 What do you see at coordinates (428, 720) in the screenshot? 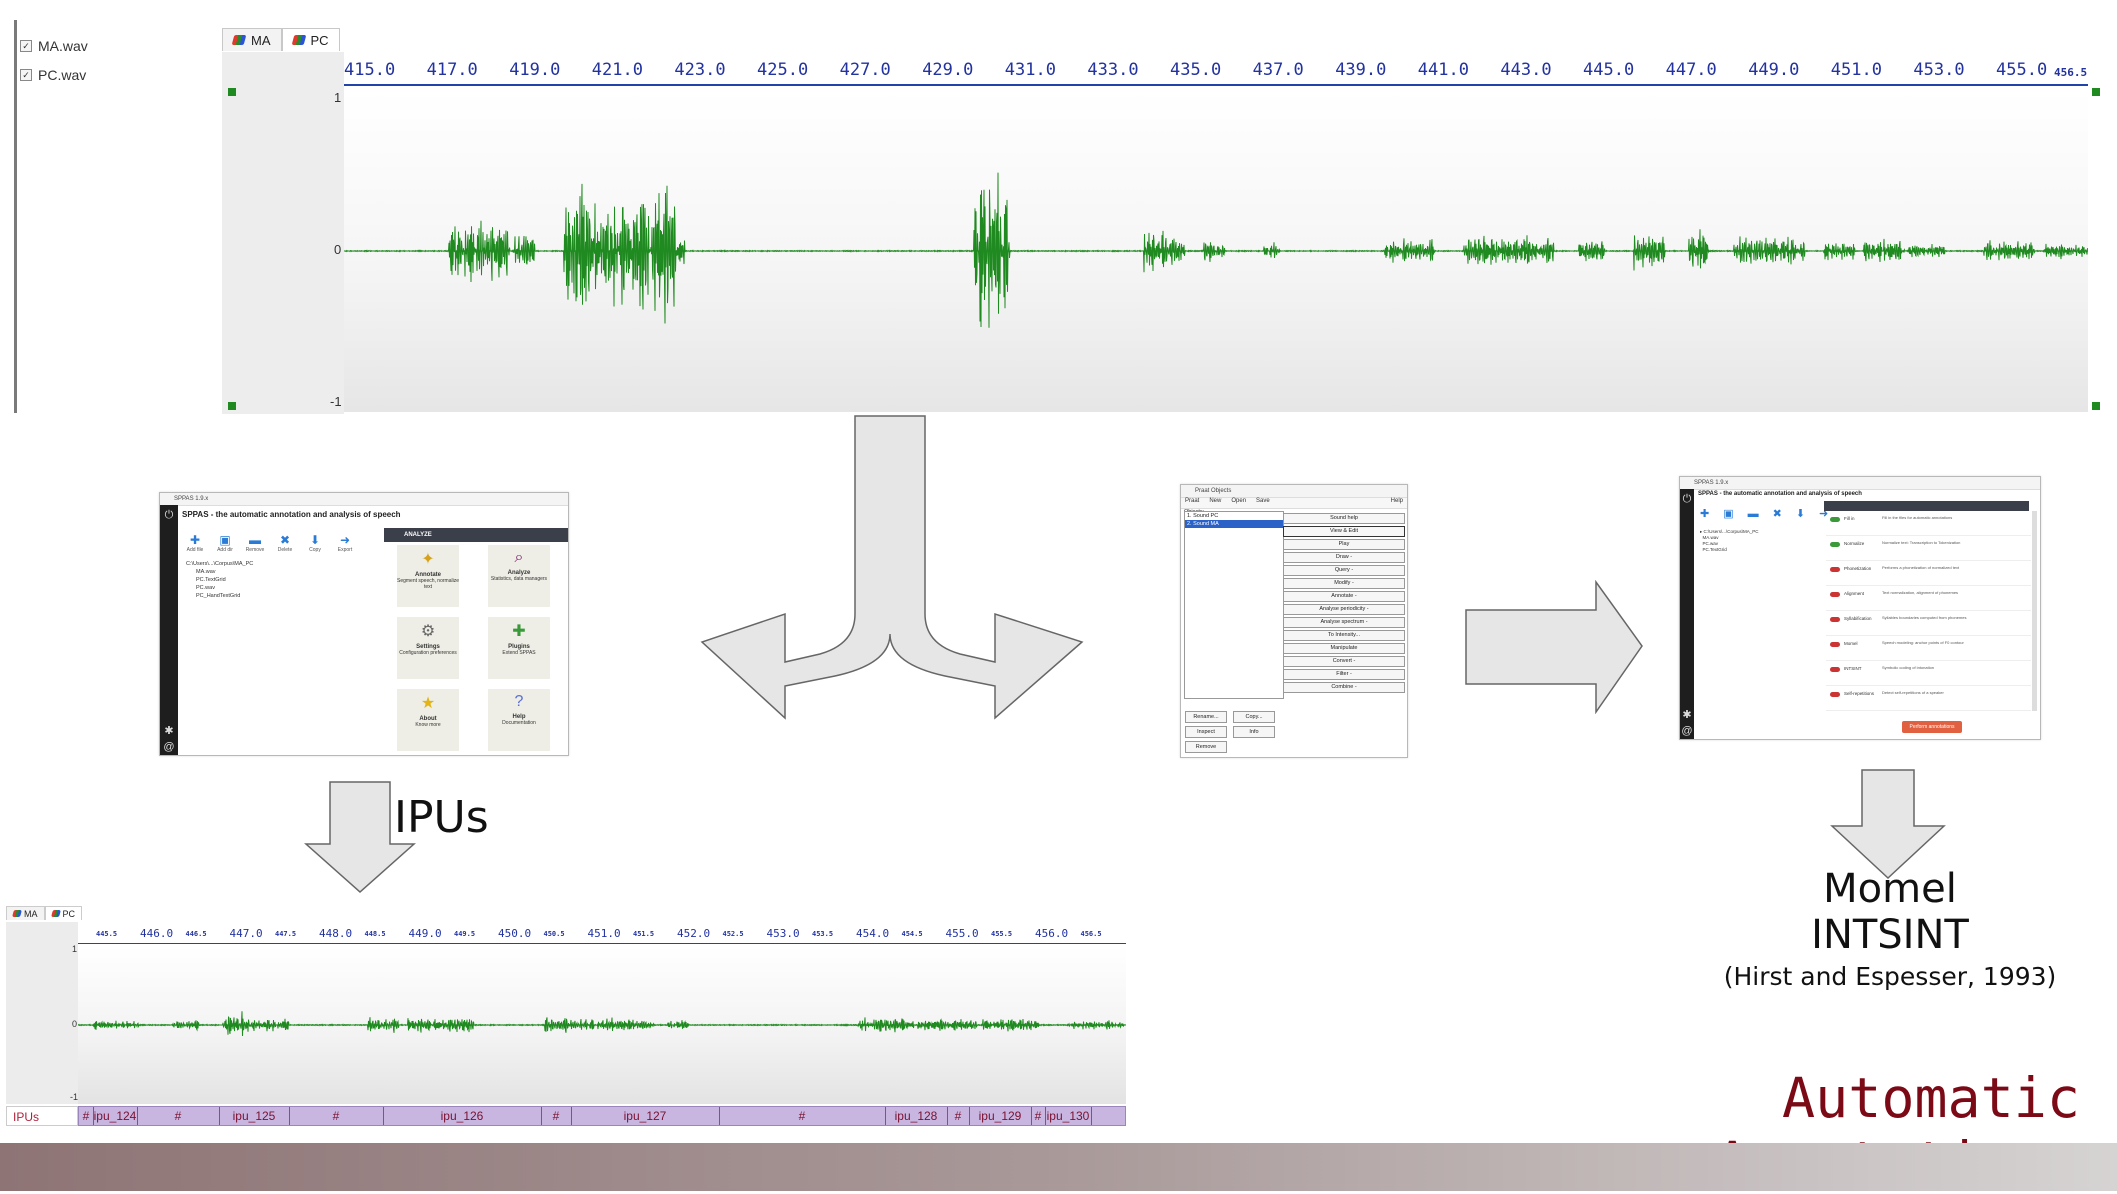
I see `about-card: ★ About Know more` at bounding box center [428, 720].